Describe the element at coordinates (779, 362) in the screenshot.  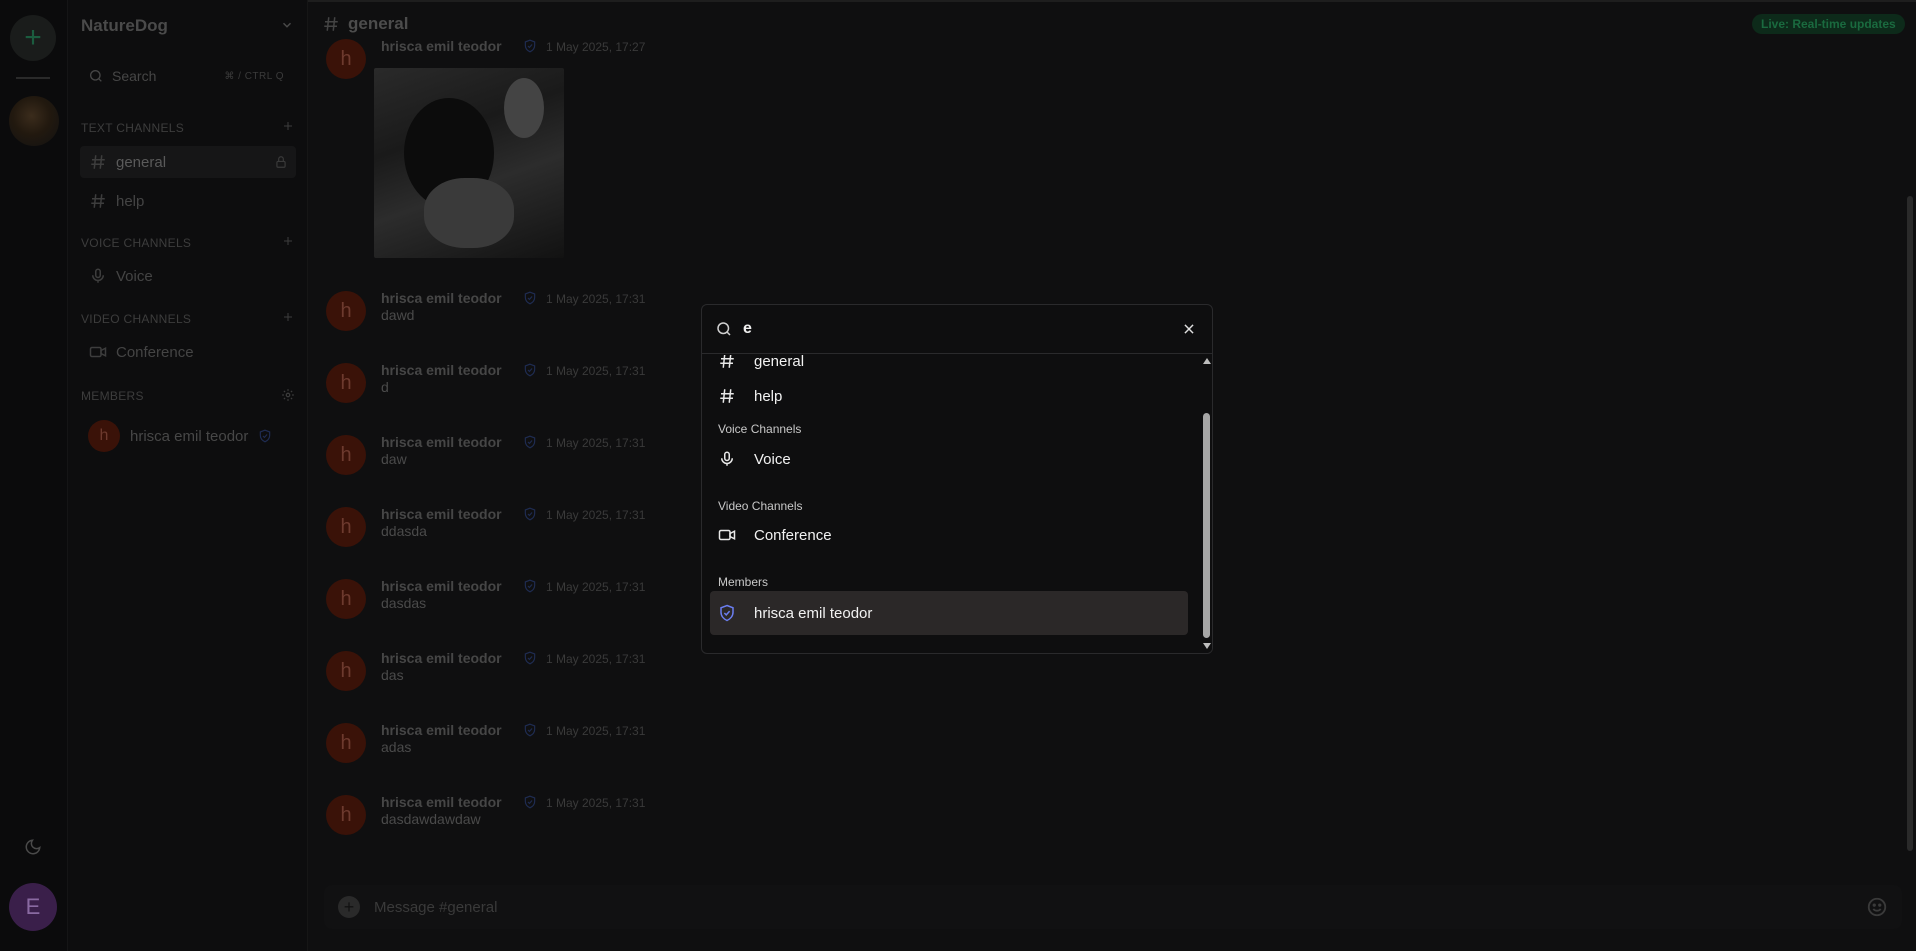
I see `result-label: general` at that location.